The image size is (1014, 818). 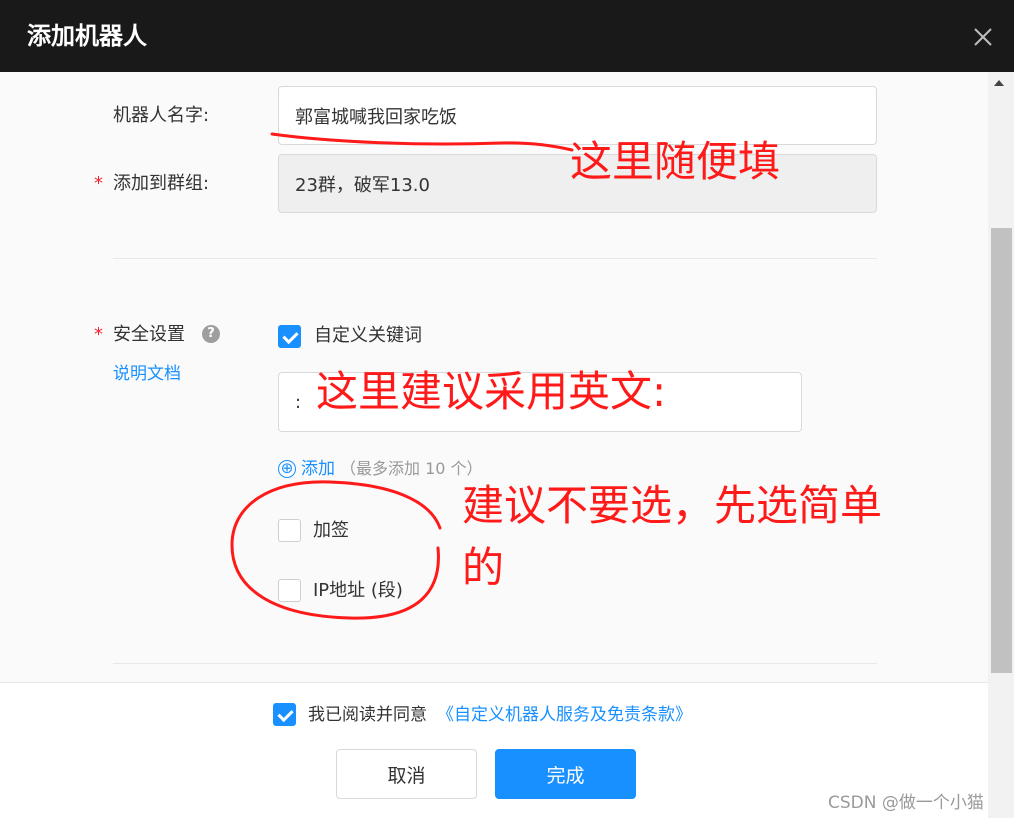 What do you see at coordinates (906, 803) in the screenshot?
I see `watermark: CSDN @做一个小猫` at bounding box center [906, 803].